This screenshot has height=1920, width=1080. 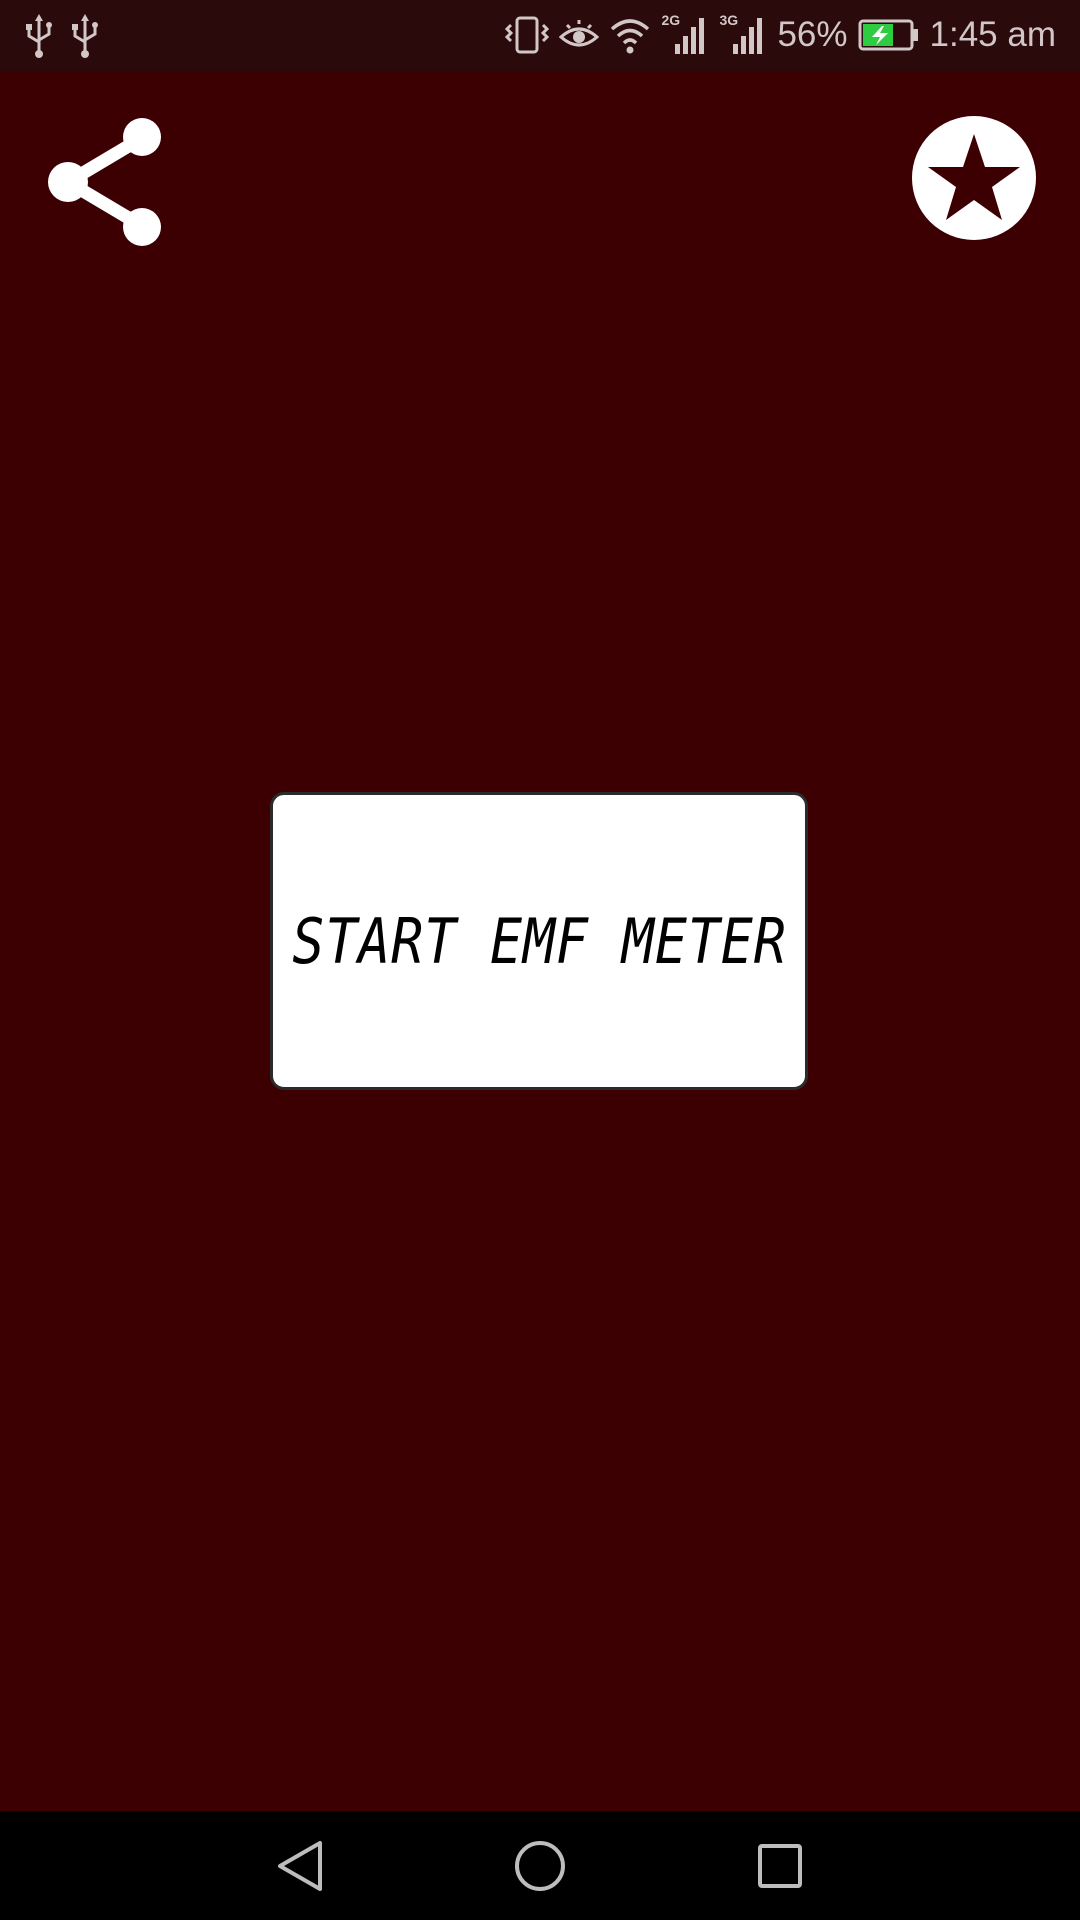 I want to click on status-bar-left, so click(x=62, y=36).